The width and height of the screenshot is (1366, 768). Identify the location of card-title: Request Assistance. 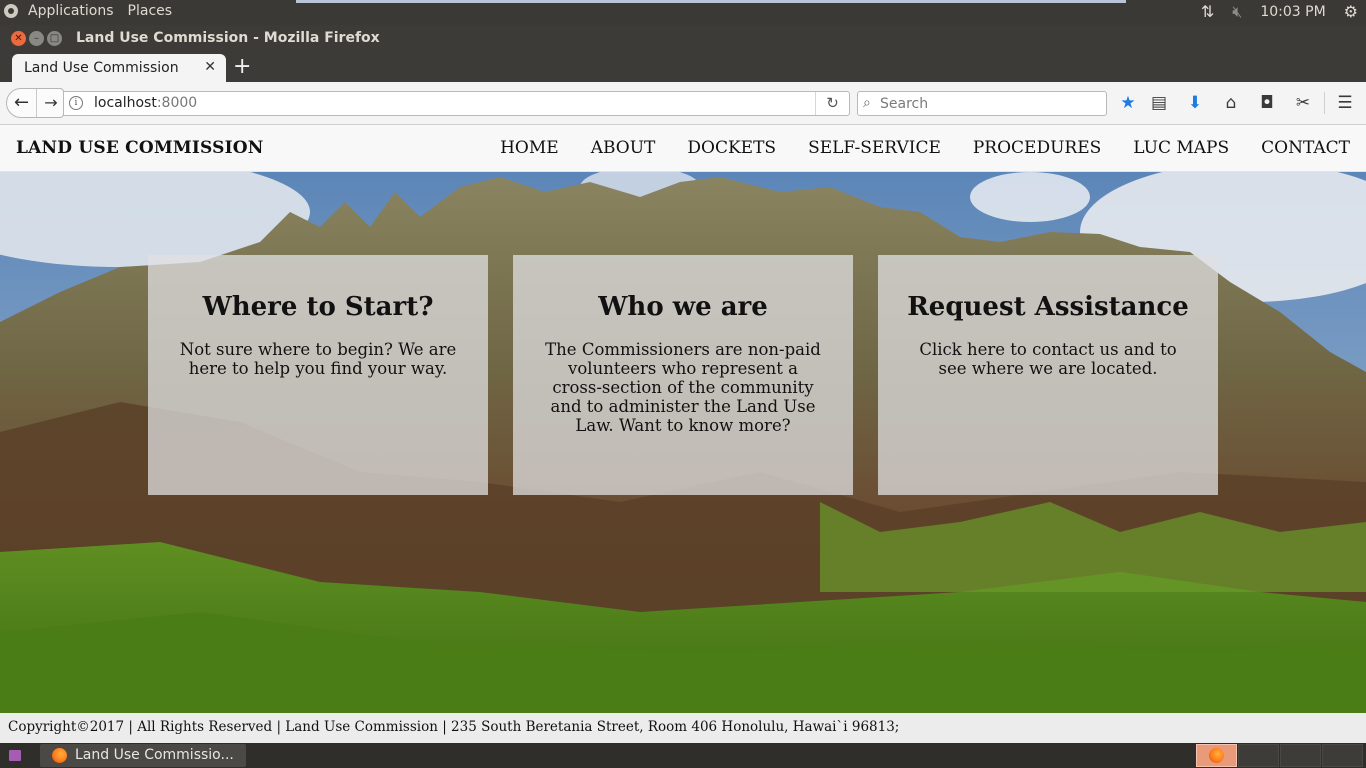
(1048, 307).